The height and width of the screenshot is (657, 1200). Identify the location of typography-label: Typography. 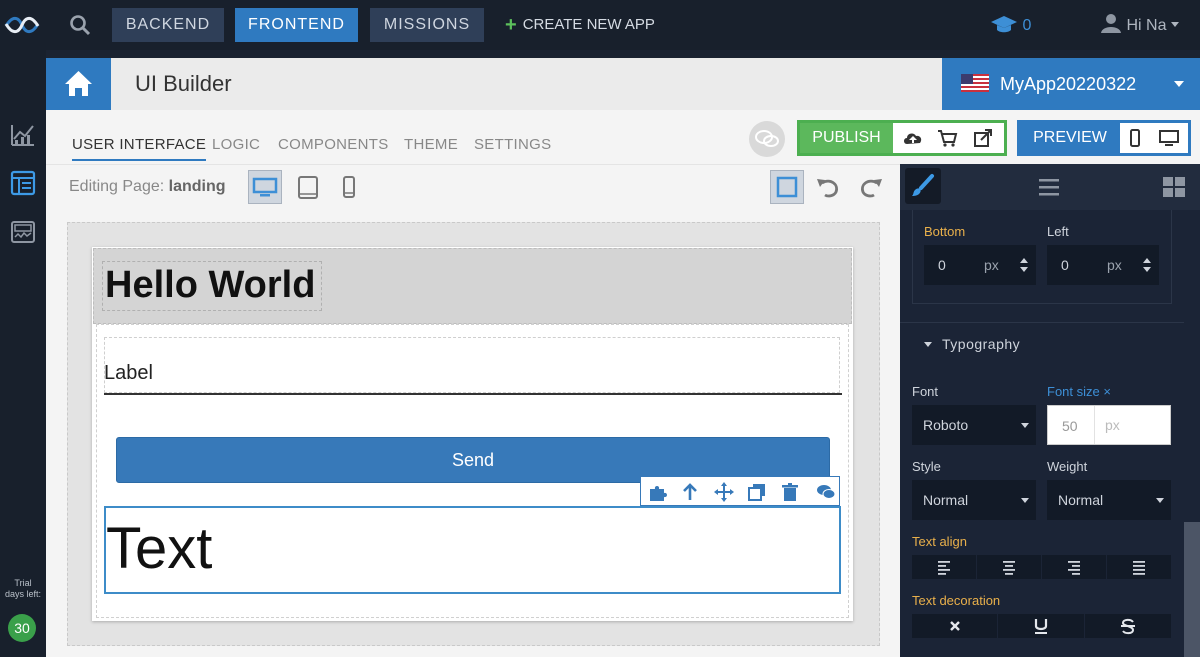
(981, 344).